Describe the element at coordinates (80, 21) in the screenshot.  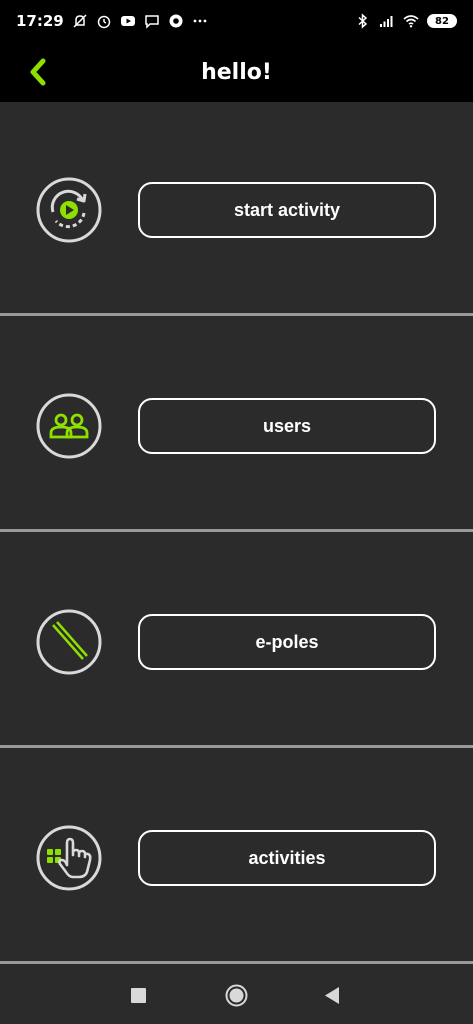
I see `mute-icon` at that location.